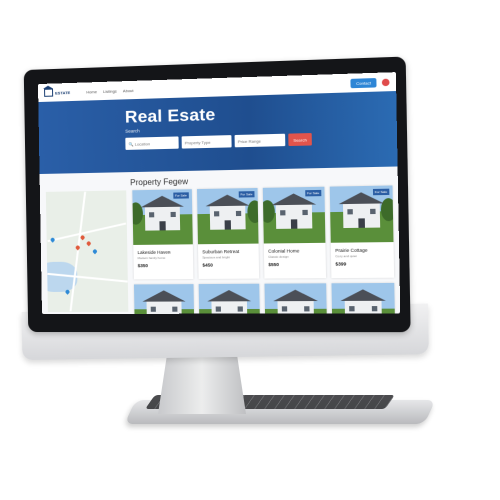 The image size is (500, 500). I want to click on nav-about: About, so click(128, 89).